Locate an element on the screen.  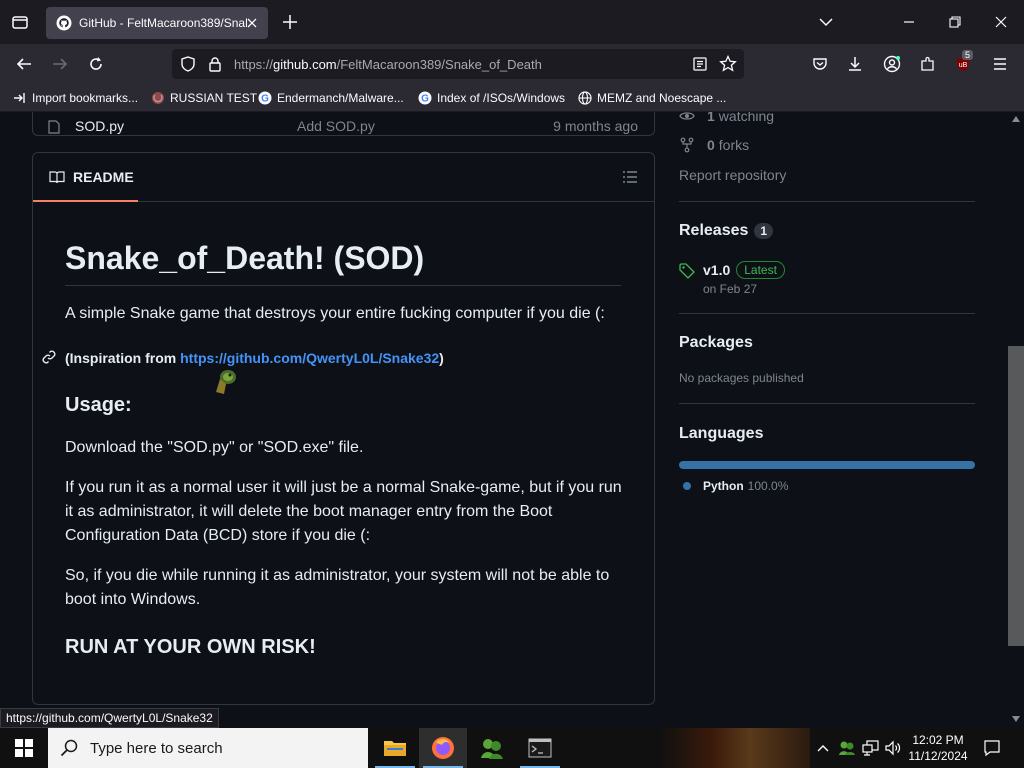
packages-empty-text: No packages published is located at coordinates (741, 378).